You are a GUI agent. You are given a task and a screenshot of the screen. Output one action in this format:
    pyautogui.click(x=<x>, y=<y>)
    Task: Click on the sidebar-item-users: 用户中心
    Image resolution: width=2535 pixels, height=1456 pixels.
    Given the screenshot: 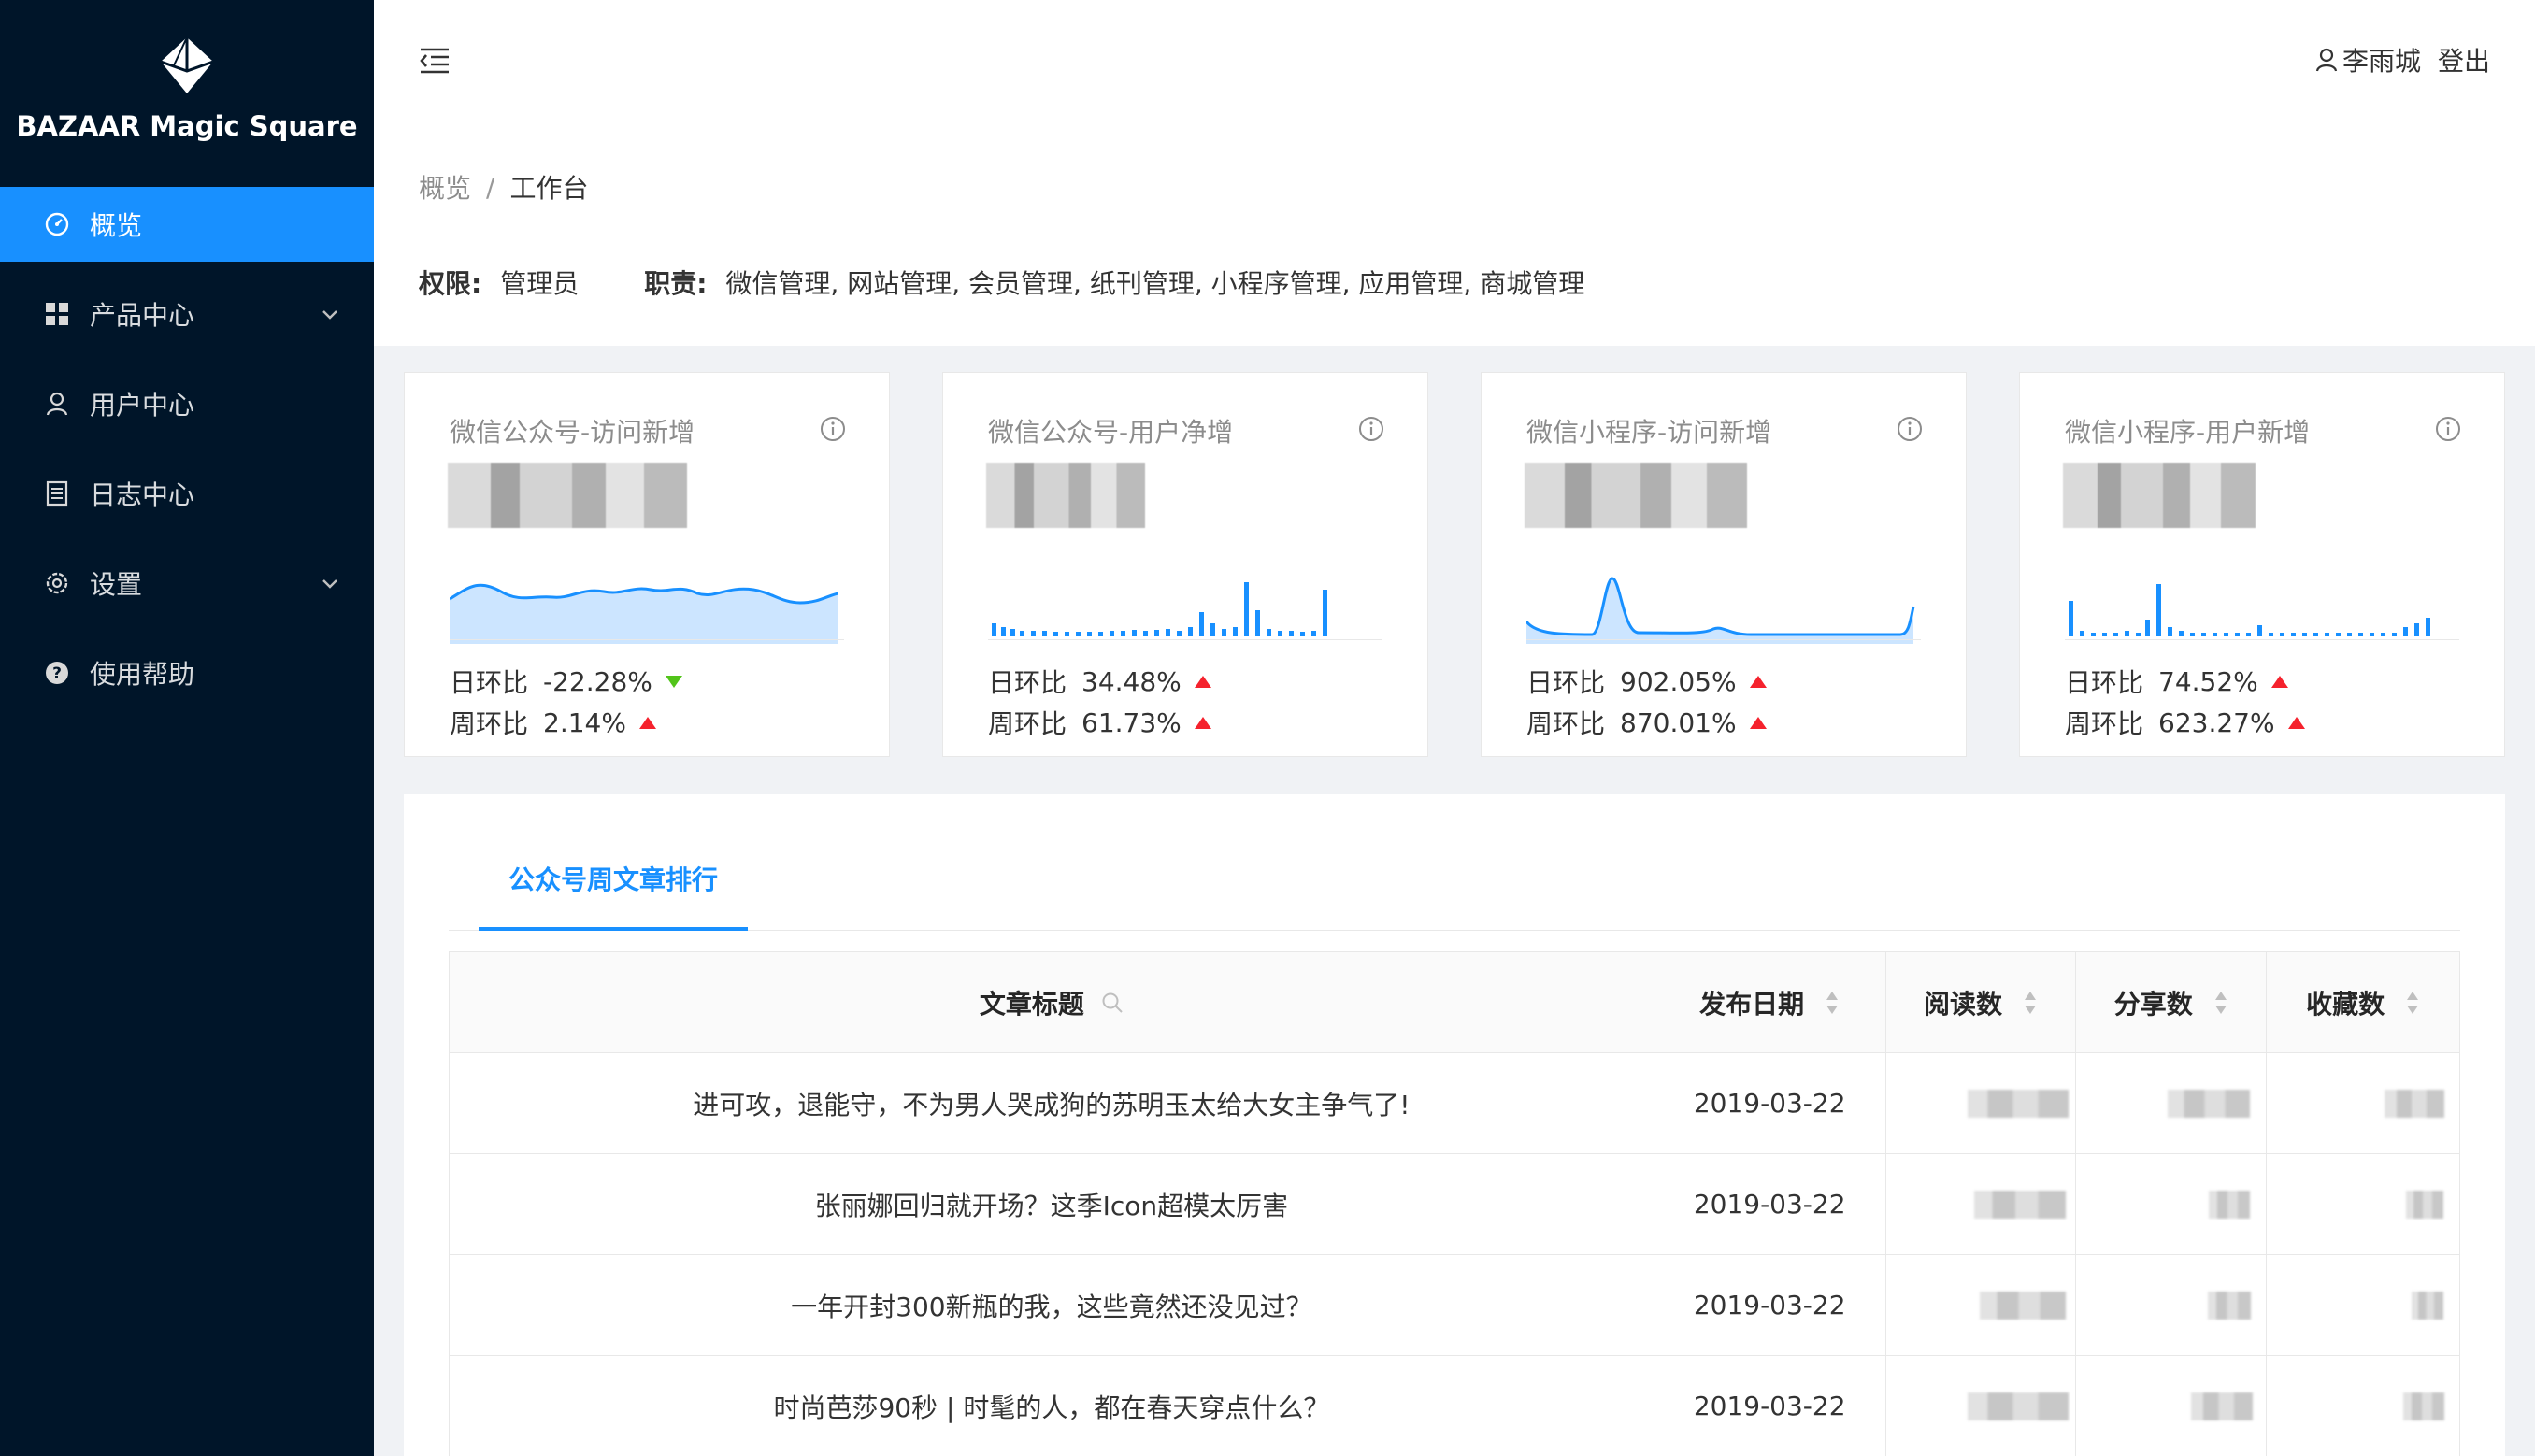 What is the action you would take?
    pyautogui.click(x=187, y=403)
    